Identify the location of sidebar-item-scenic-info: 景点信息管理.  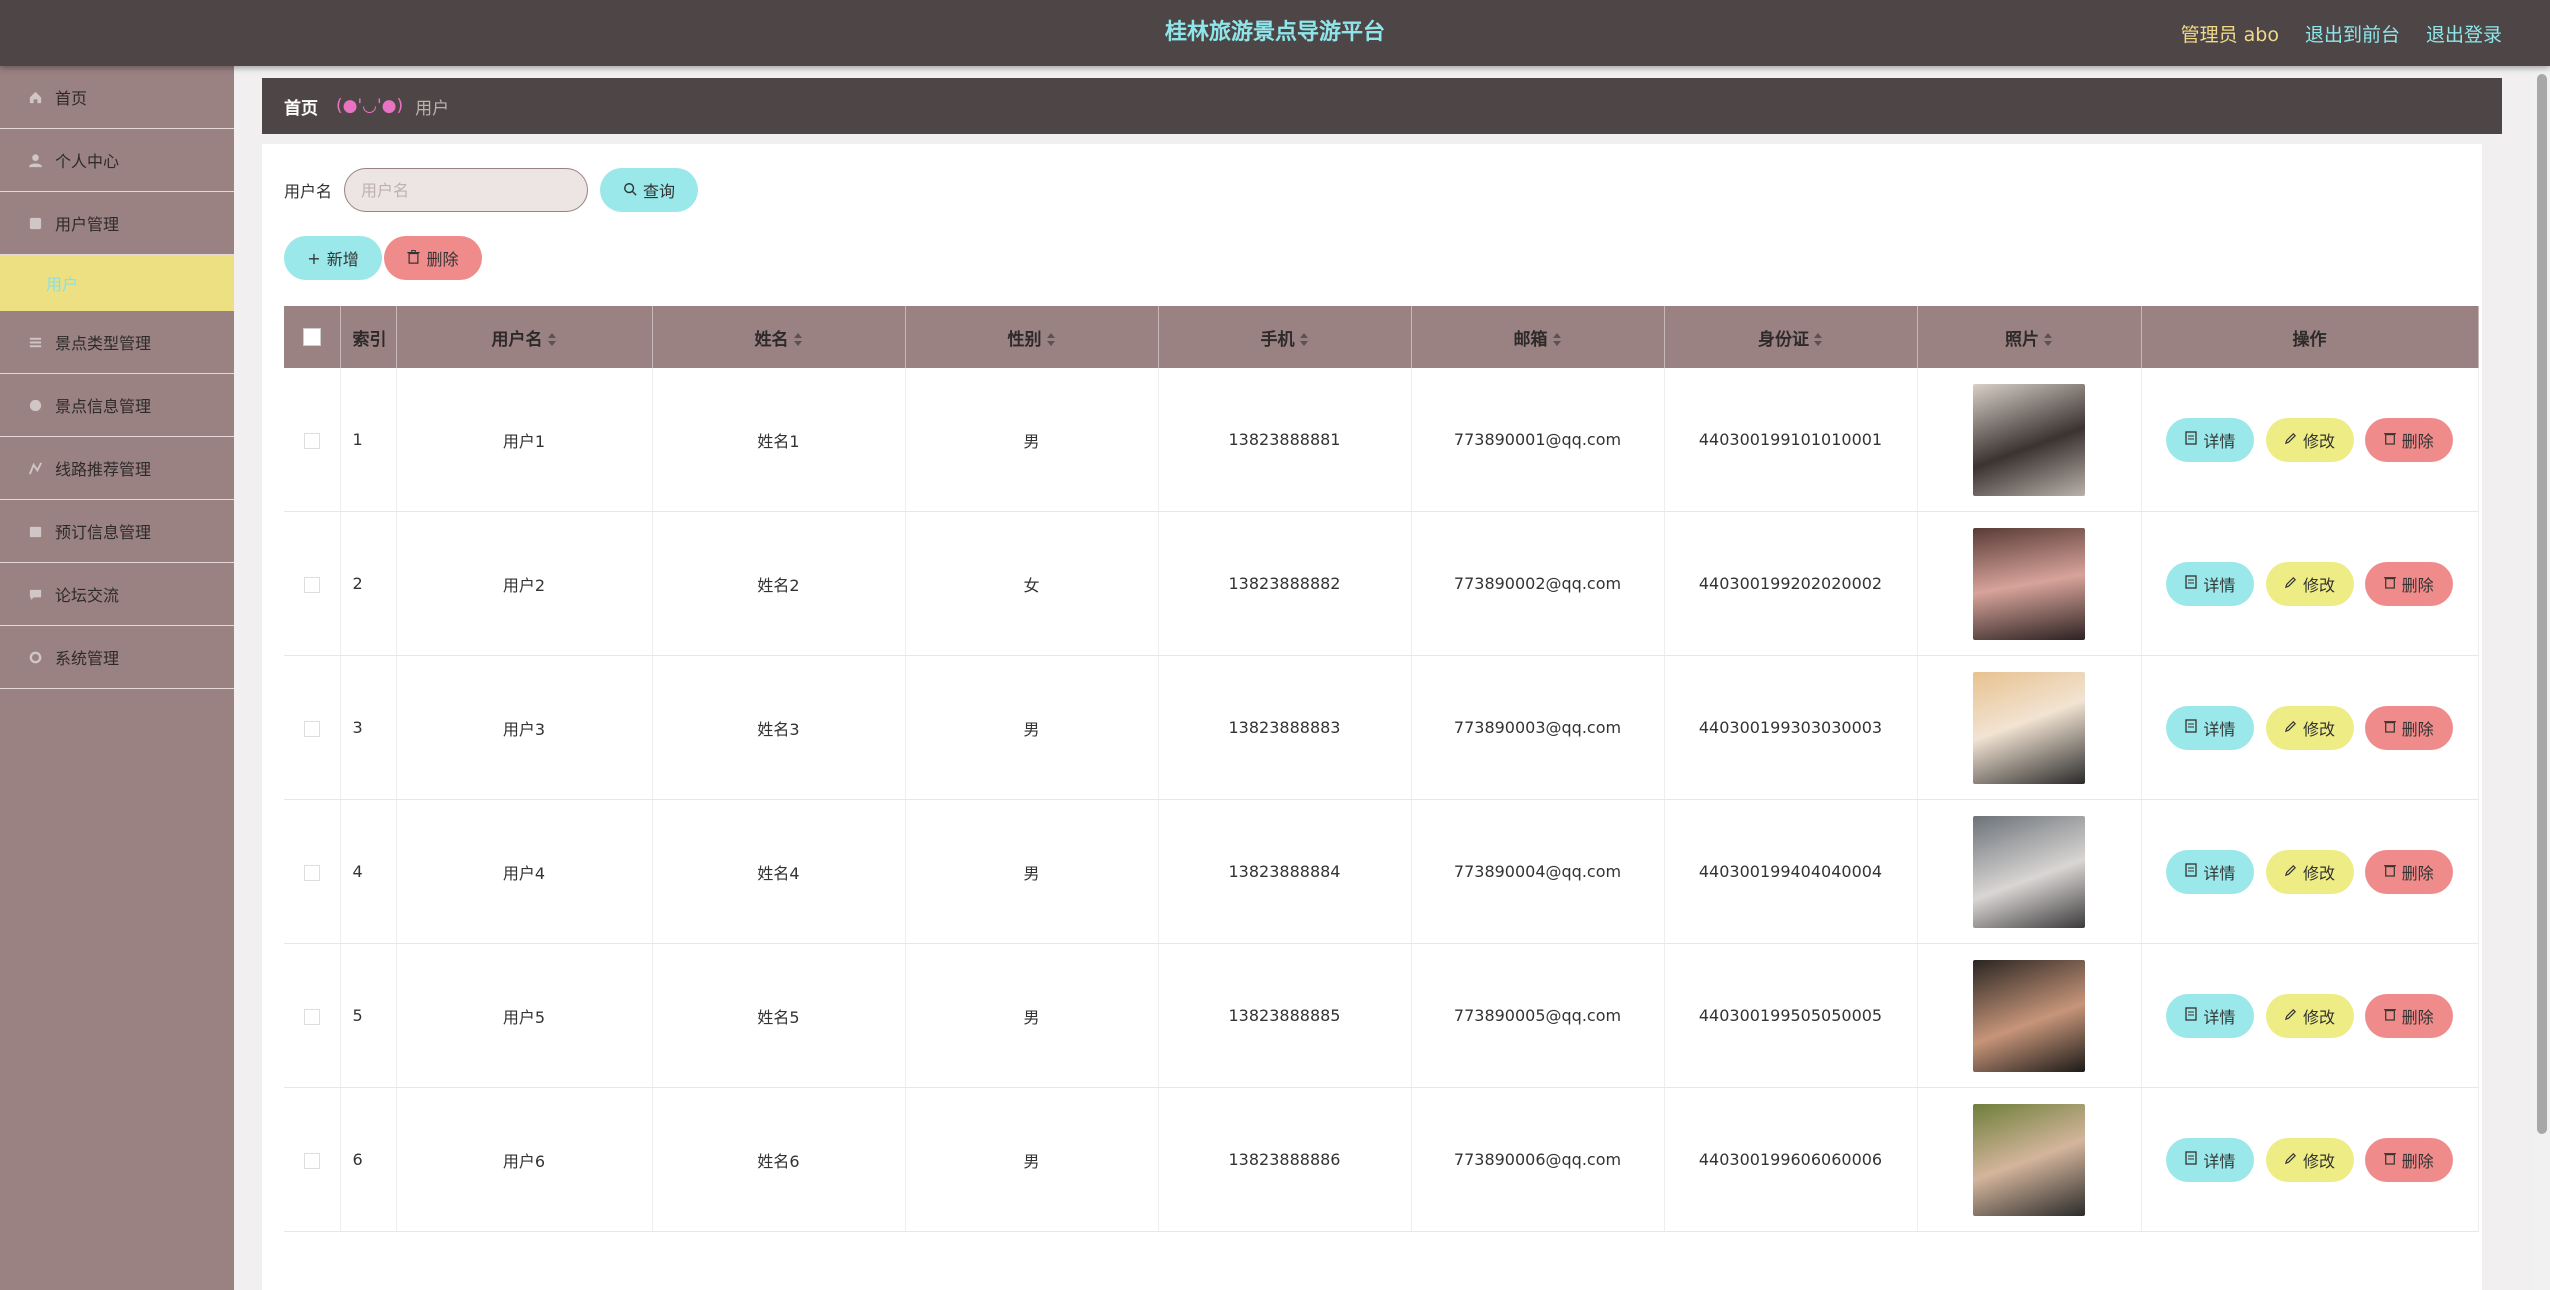
(117, 405).